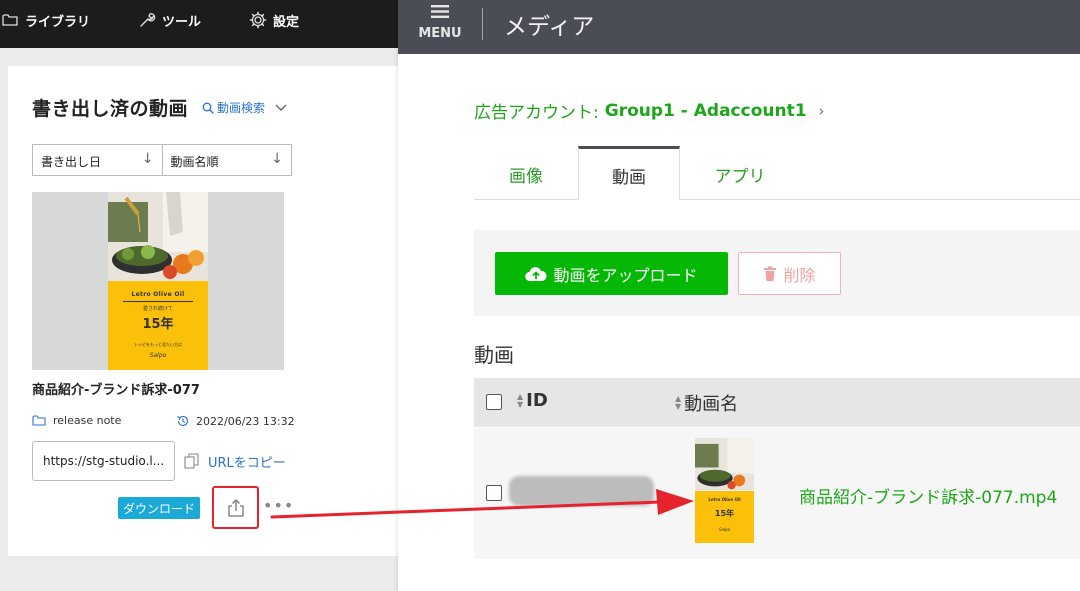  I want to click on header-divider, so click(482, 24).